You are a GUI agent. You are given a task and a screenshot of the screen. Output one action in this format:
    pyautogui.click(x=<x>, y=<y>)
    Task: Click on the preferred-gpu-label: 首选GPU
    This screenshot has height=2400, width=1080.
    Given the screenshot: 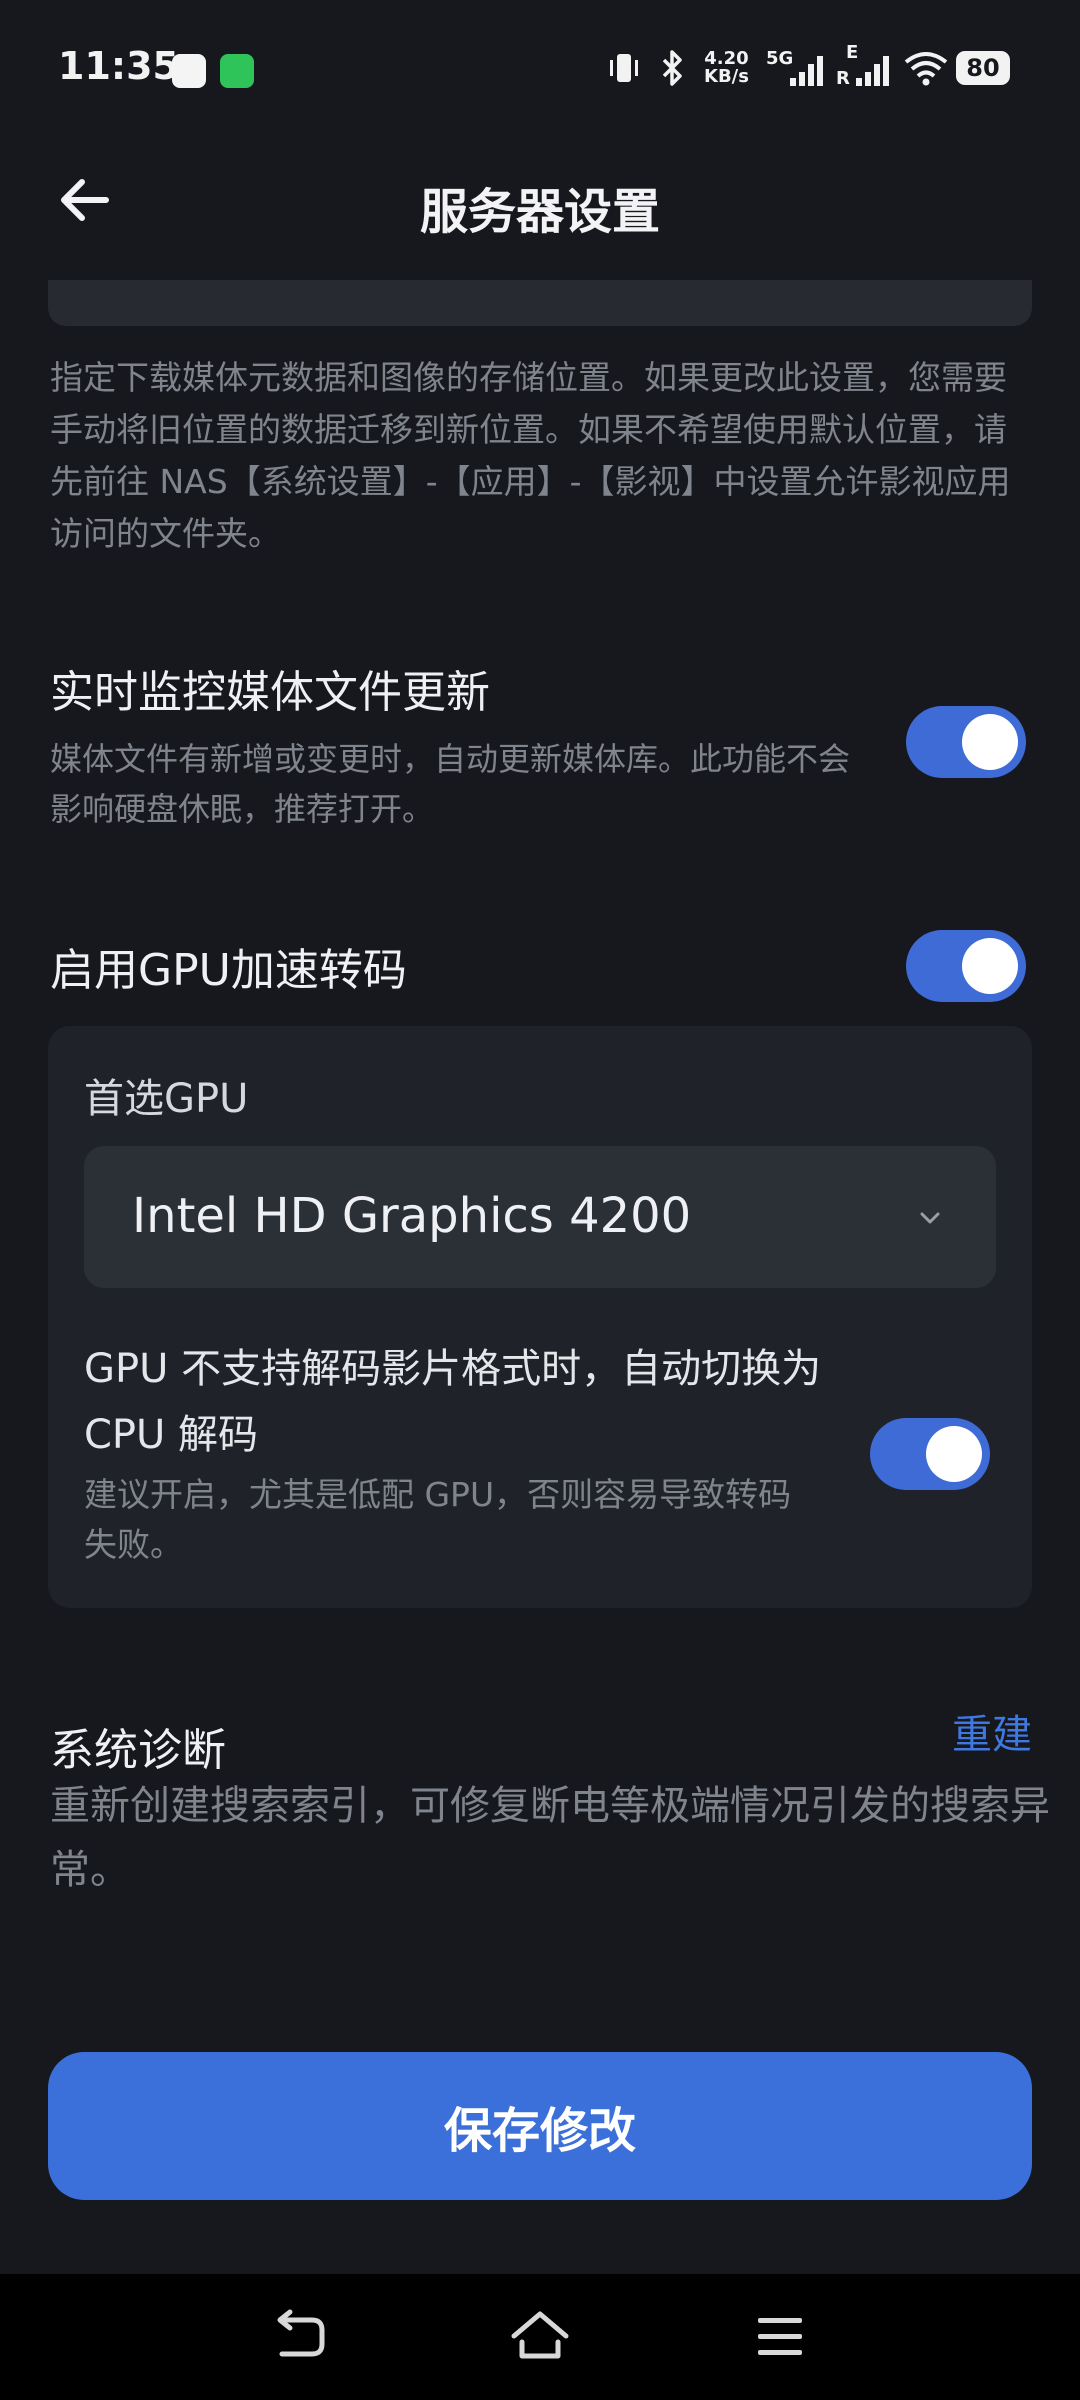 What is the action you would take?
    pyautogui.click(x=166, y=1099)
    